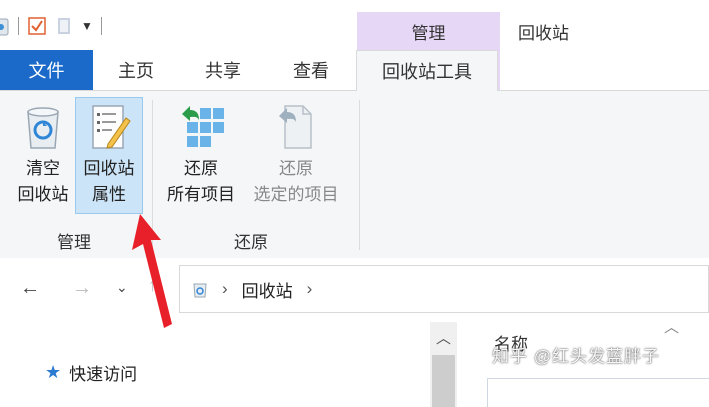  What do you see at coordinates (109, 168) in the screenshot?
I see `properties-label-line1: 回收站` at bounding box center [109, 168].